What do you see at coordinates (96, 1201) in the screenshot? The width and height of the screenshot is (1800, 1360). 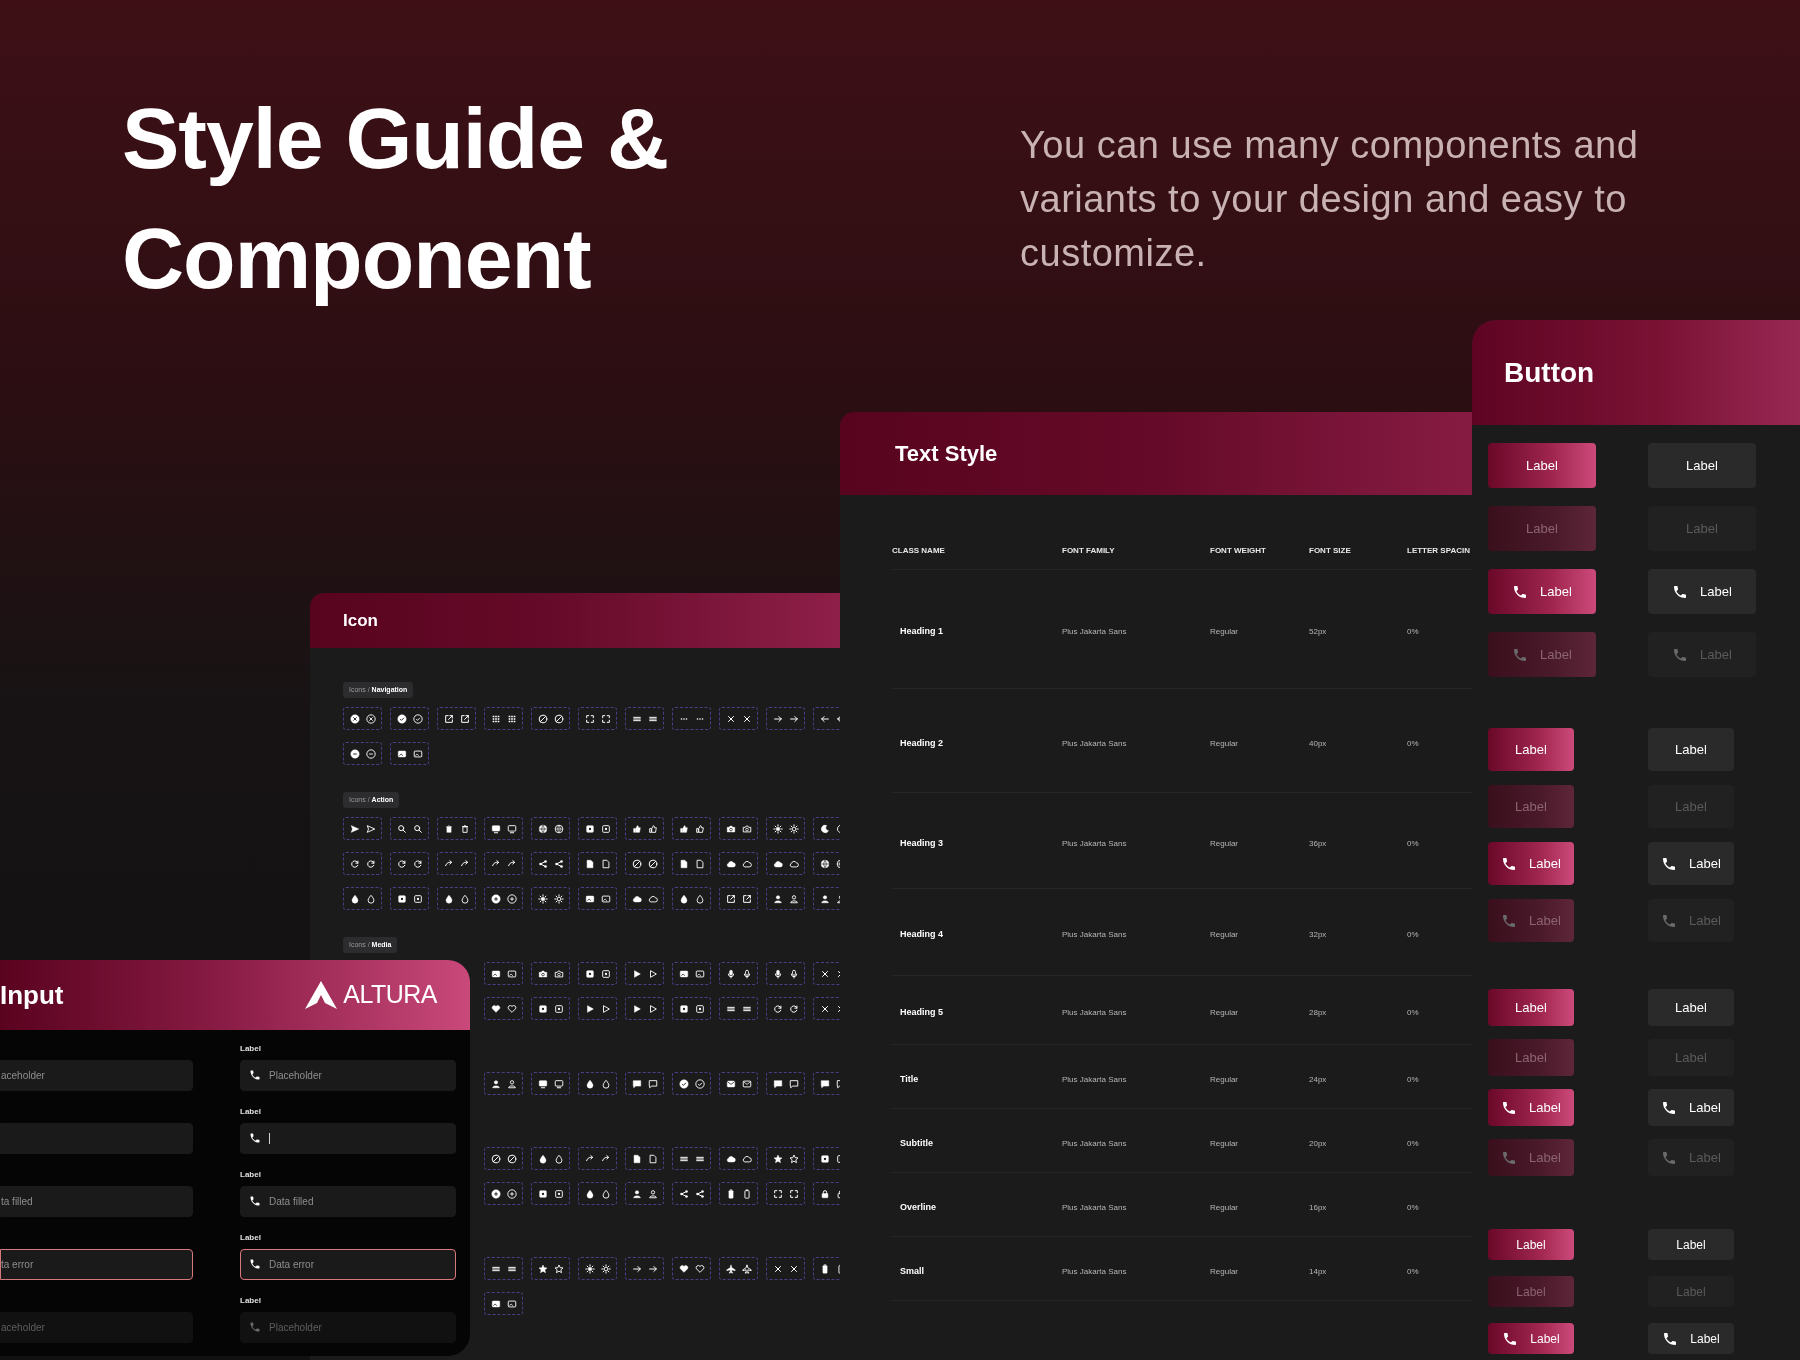 I see `input-field: ta filled` at bounding box center [96, 1201].